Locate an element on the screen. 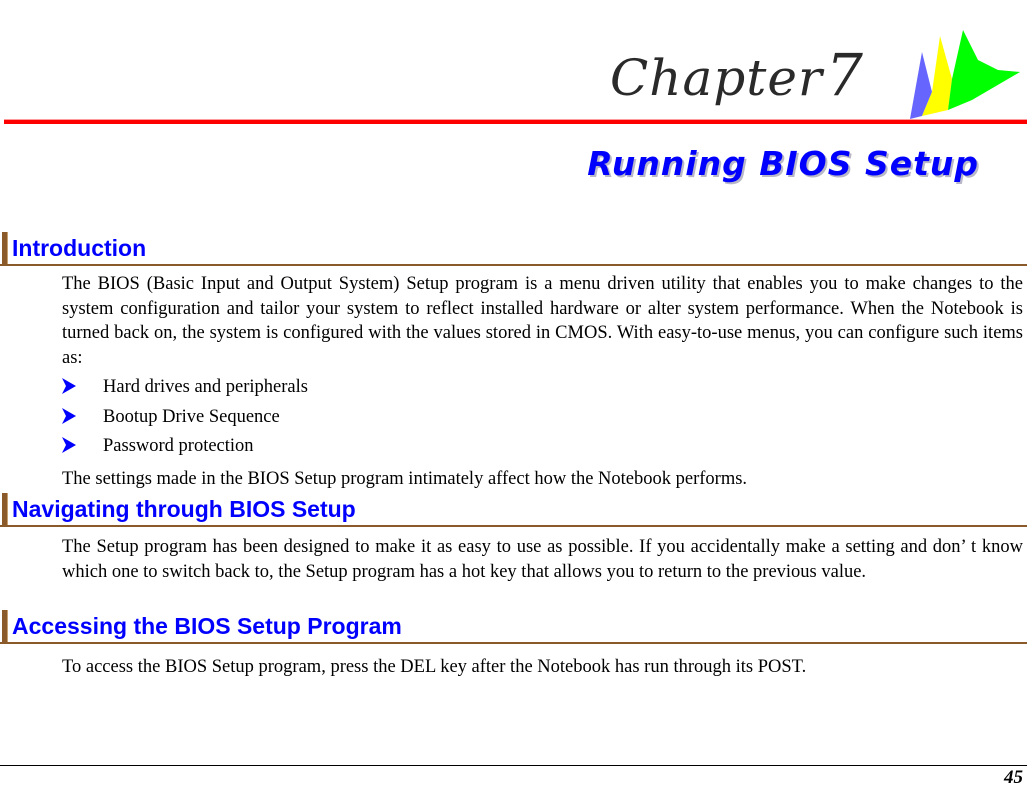 The image size is (1027, 789). chapter-number: 7 is located at coordinates (844, 75).